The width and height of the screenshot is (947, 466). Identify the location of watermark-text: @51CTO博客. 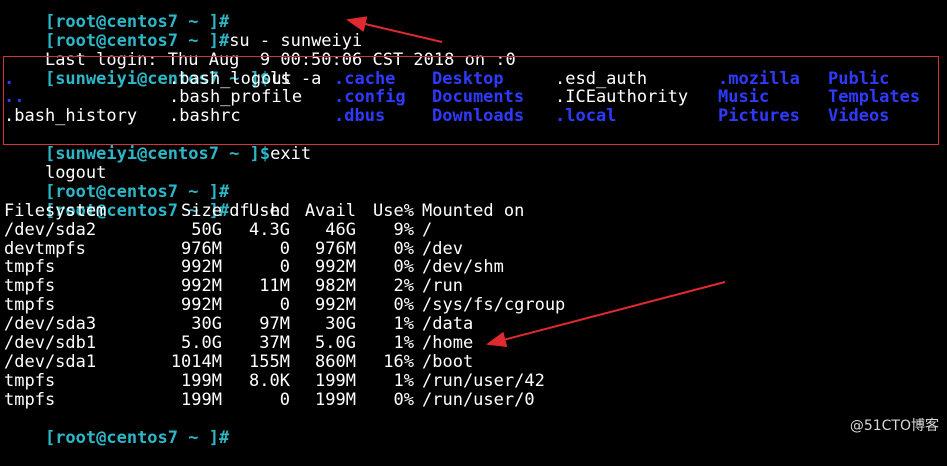
(894, 426).